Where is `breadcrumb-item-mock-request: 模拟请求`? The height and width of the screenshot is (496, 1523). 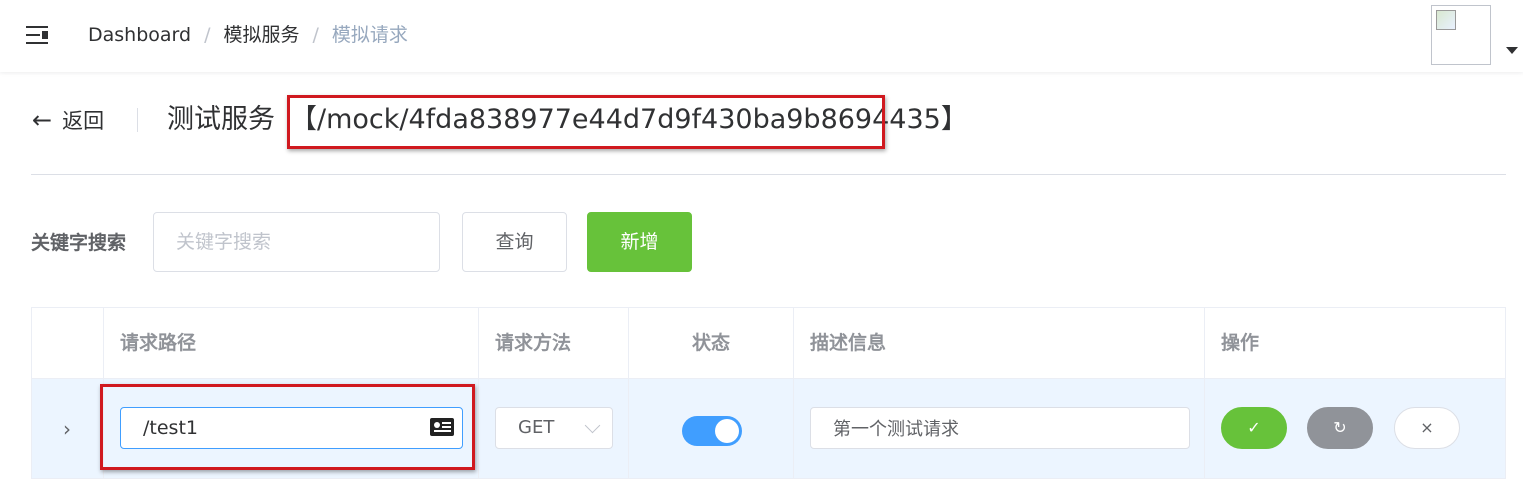
breadcrumb-item-mock-request: 模拟请求 is located at coordinates (369, 35).